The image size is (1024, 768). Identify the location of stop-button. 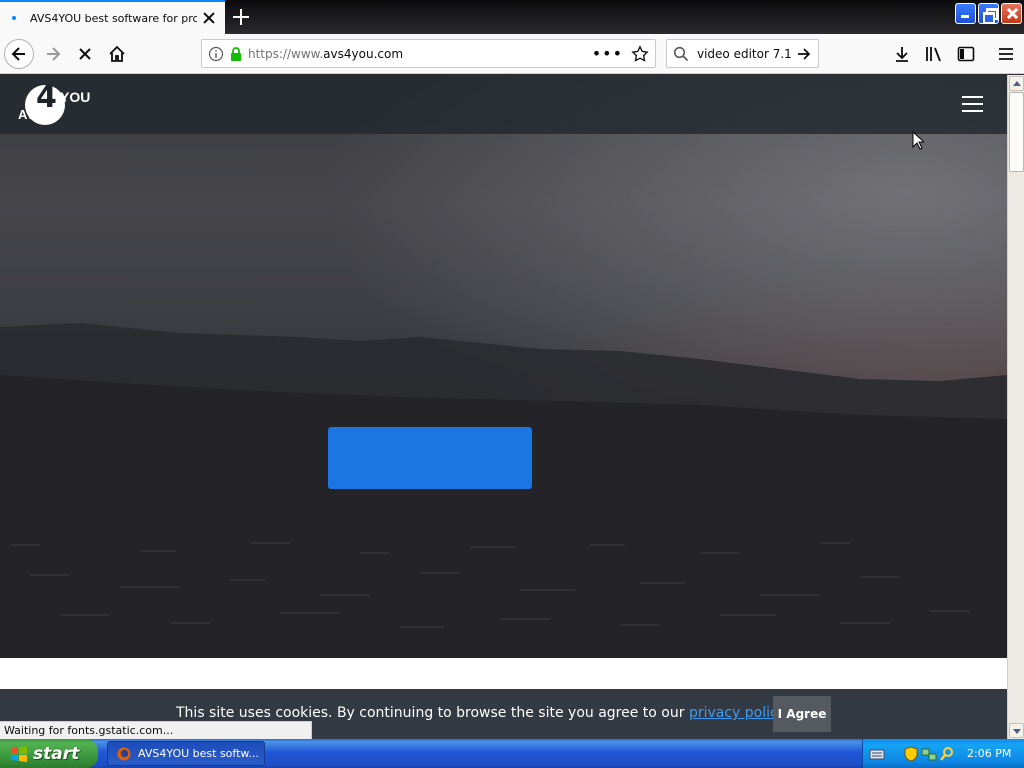
(85, 54).